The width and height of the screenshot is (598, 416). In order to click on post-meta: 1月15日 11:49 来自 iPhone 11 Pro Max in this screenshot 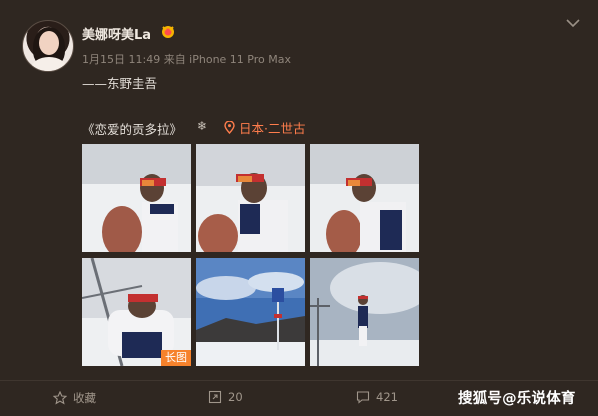, I will do `click(186, 59)`.